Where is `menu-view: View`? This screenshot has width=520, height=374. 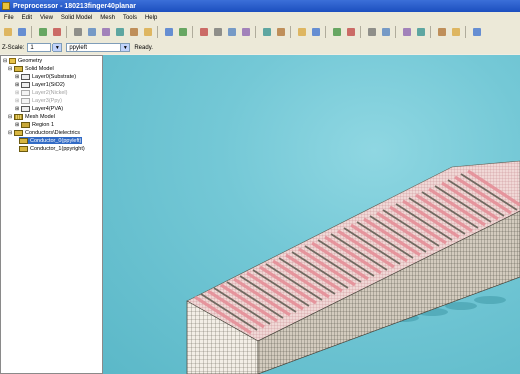
menu-view: View is located at coordinates (46, 18).